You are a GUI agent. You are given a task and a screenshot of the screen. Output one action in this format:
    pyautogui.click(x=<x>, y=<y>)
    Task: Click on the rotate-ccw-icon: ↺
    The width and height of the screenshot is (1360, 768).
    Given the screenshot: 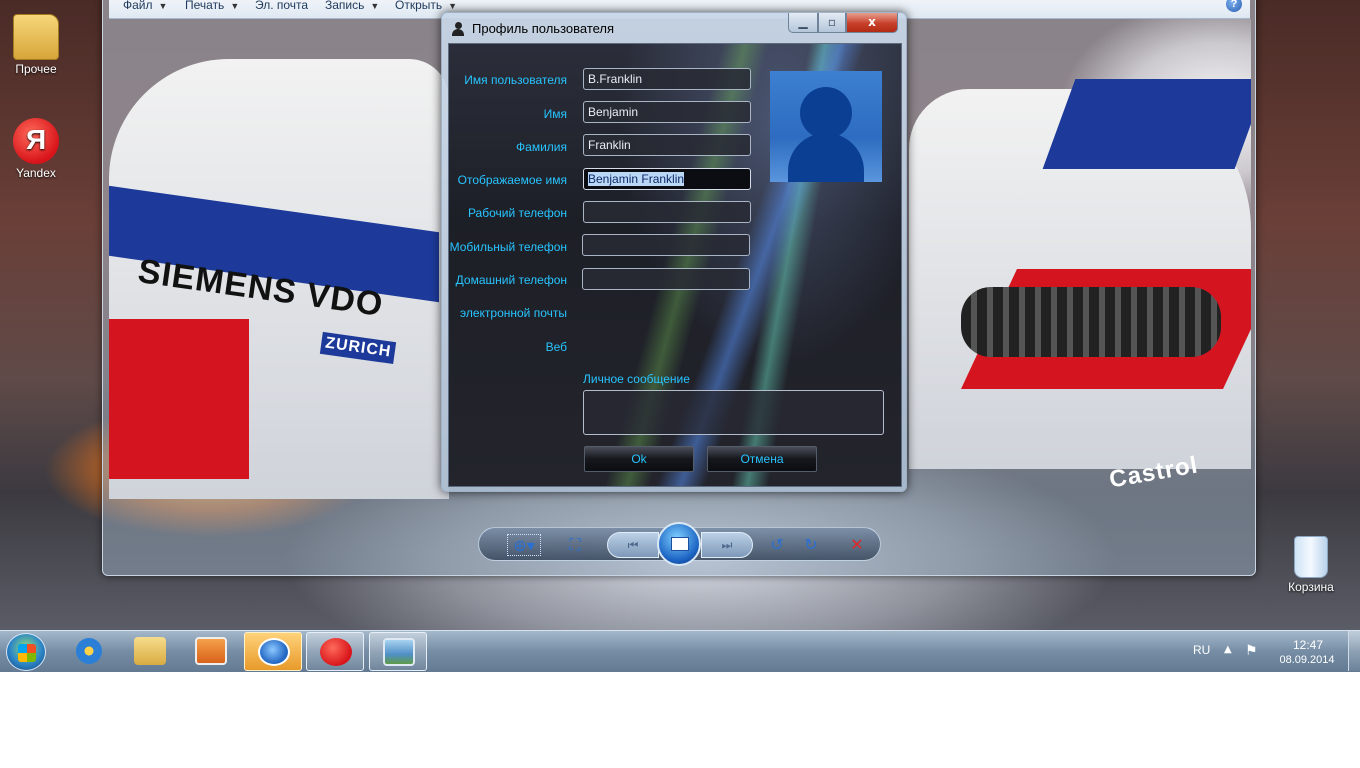 What is the action you would take?
    pyautogui.click(x=777, y=545)
    